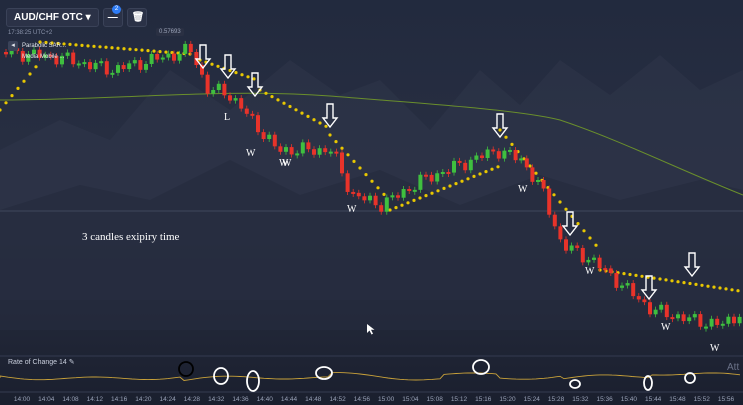 This screenshot has height=405, width=743. What do you see at coordinates (13, 45) in the screenshot?
I see `collapse-icon: ◂` at bounding box center [13, 45].